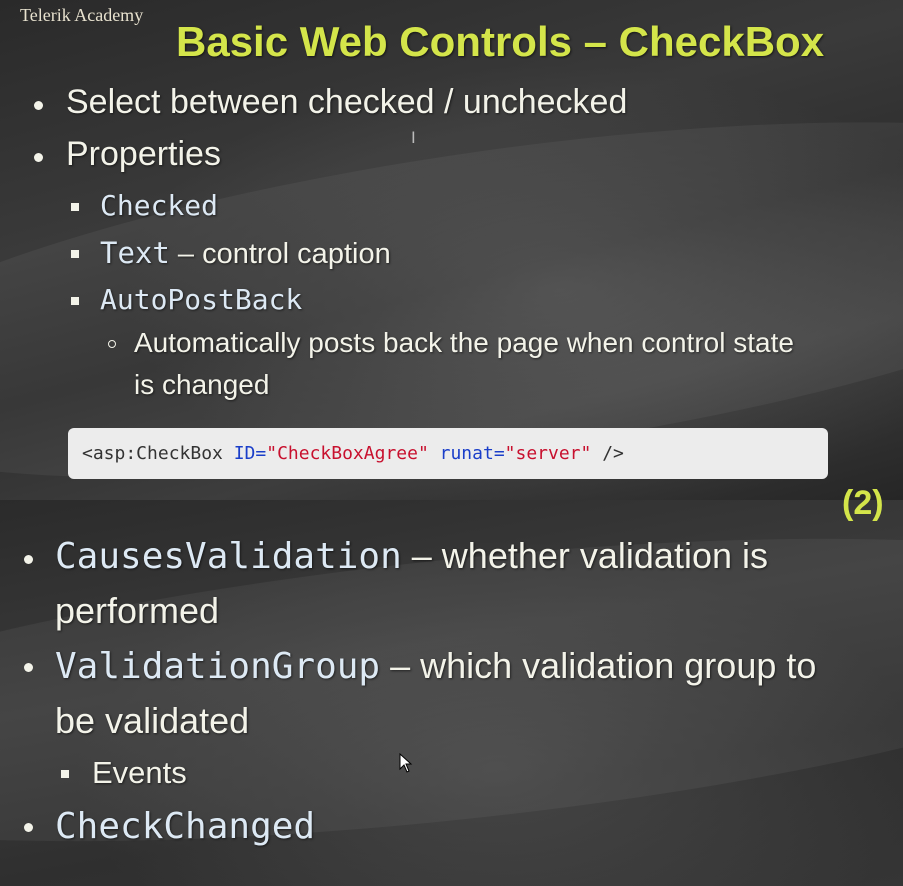  I want to click on sub-bullet-autopostback: AutoPostBack, so click(201, 299).